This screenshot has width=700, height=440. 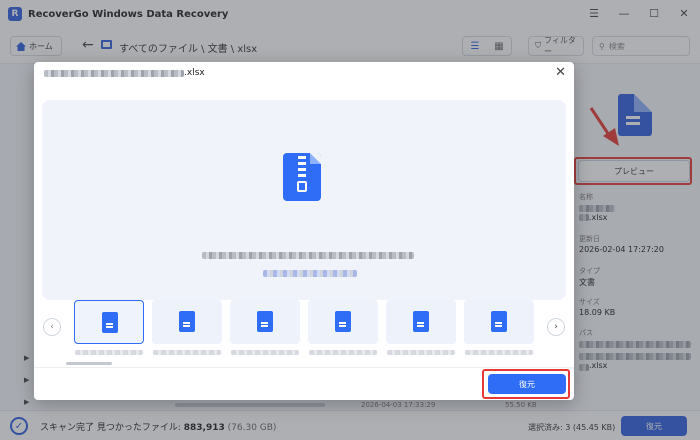 I want to click on dialog-title: .xlsx, so click(x=124, y=73).